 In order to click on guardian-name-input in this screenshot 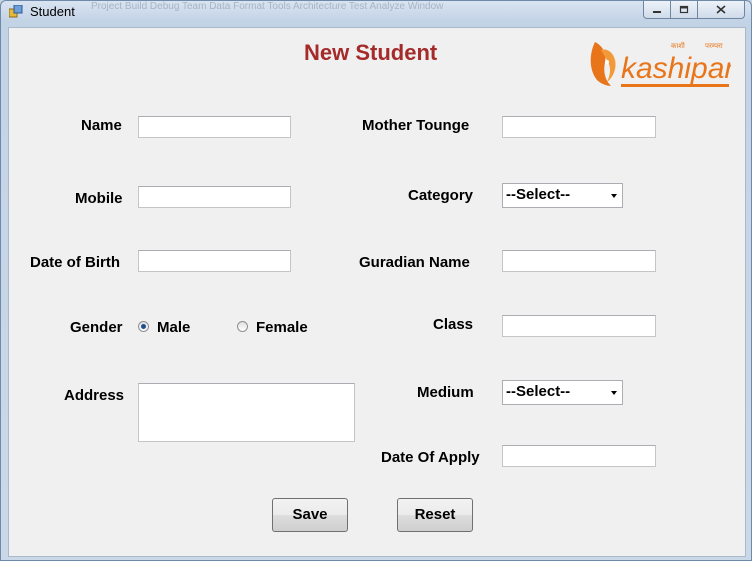, I will do `click(579, 261)`.